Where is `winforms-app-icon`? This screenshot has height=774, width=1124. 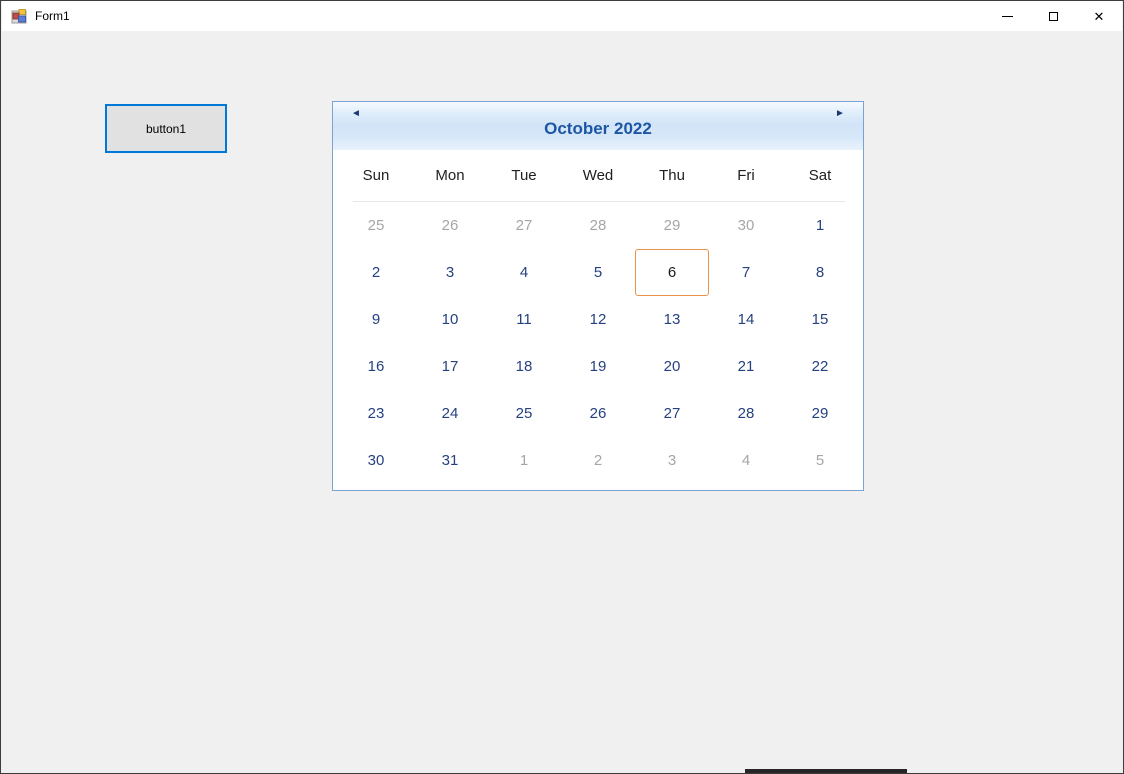 winforms-app-icon is located at coordinates (19, 16).